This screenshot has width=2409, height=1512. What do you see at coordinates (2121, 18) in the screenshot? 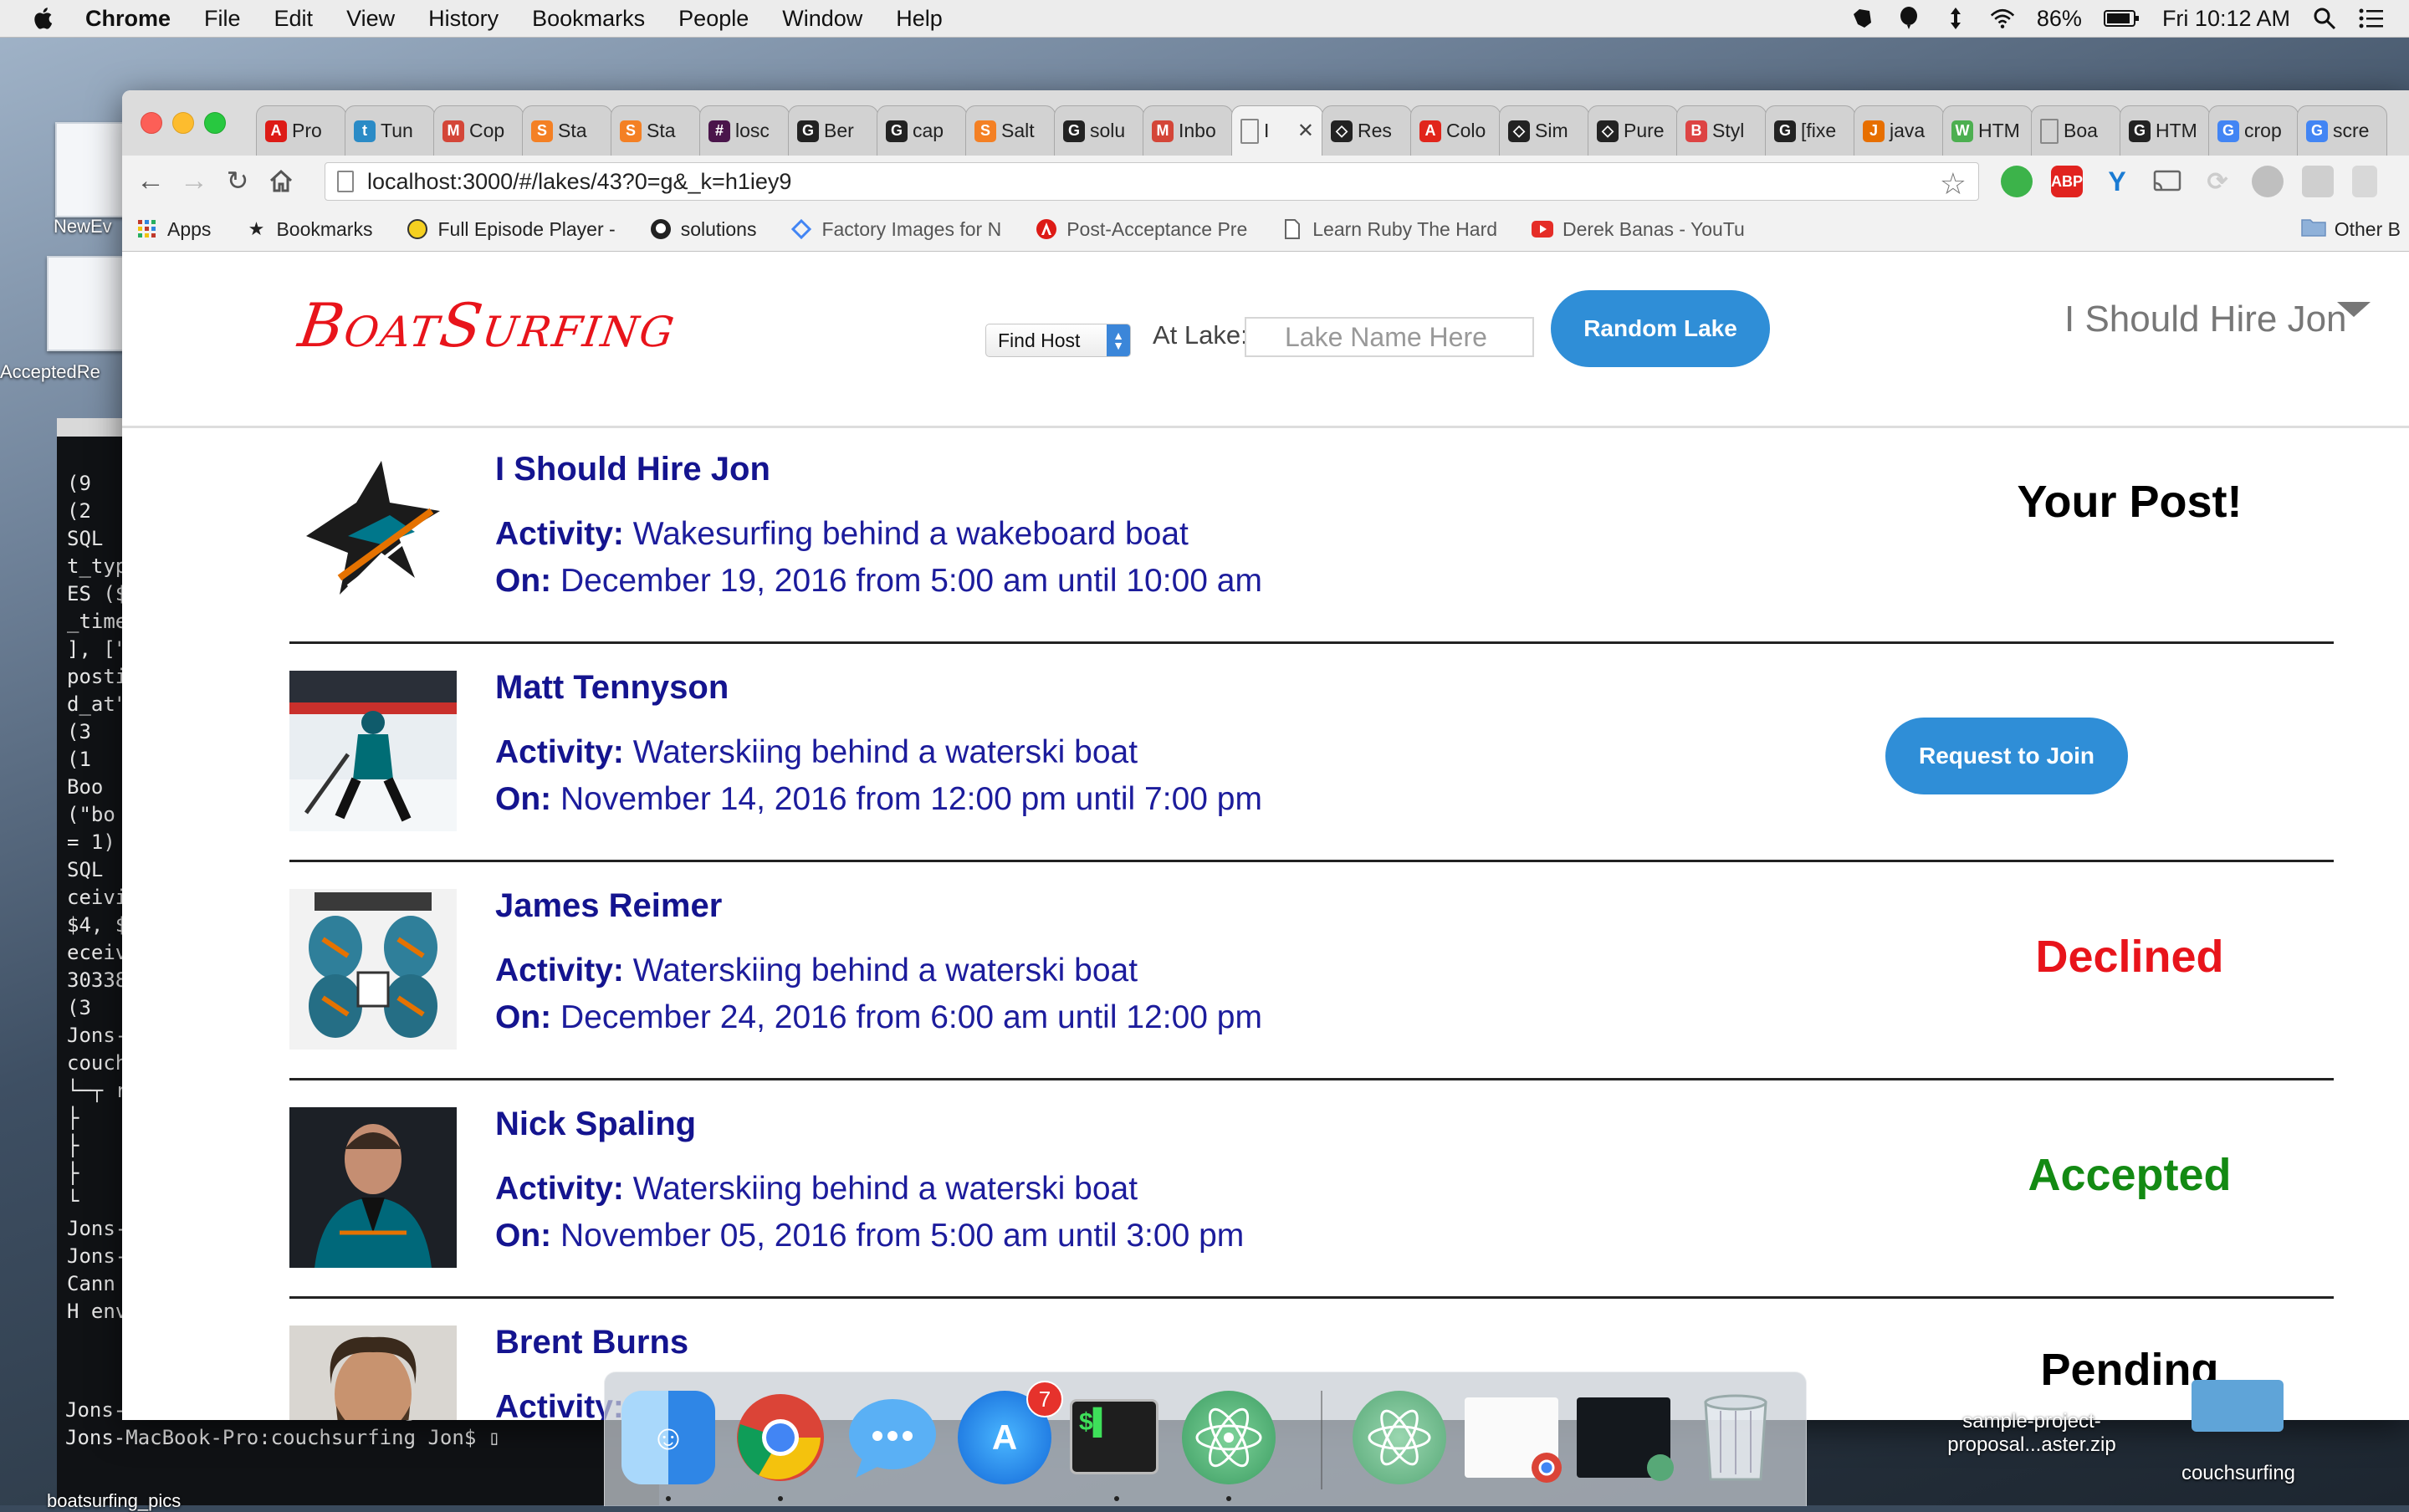
I see `battery-icon` at bounding box center [2121, 18].